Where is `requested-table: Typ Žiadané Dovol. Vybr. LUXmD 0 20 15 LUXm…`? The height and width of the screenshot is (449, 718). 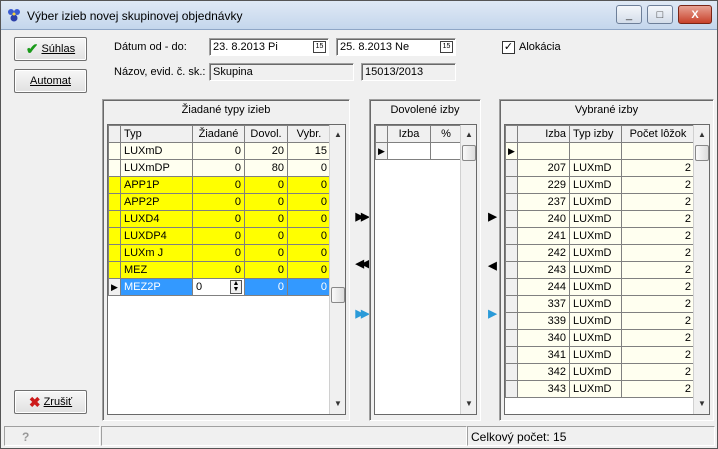
requested-table: Typ Žiadané Dovol. Vybr. LUXmD 0 20 15 LUXm… is located at coordinates (219, 210).